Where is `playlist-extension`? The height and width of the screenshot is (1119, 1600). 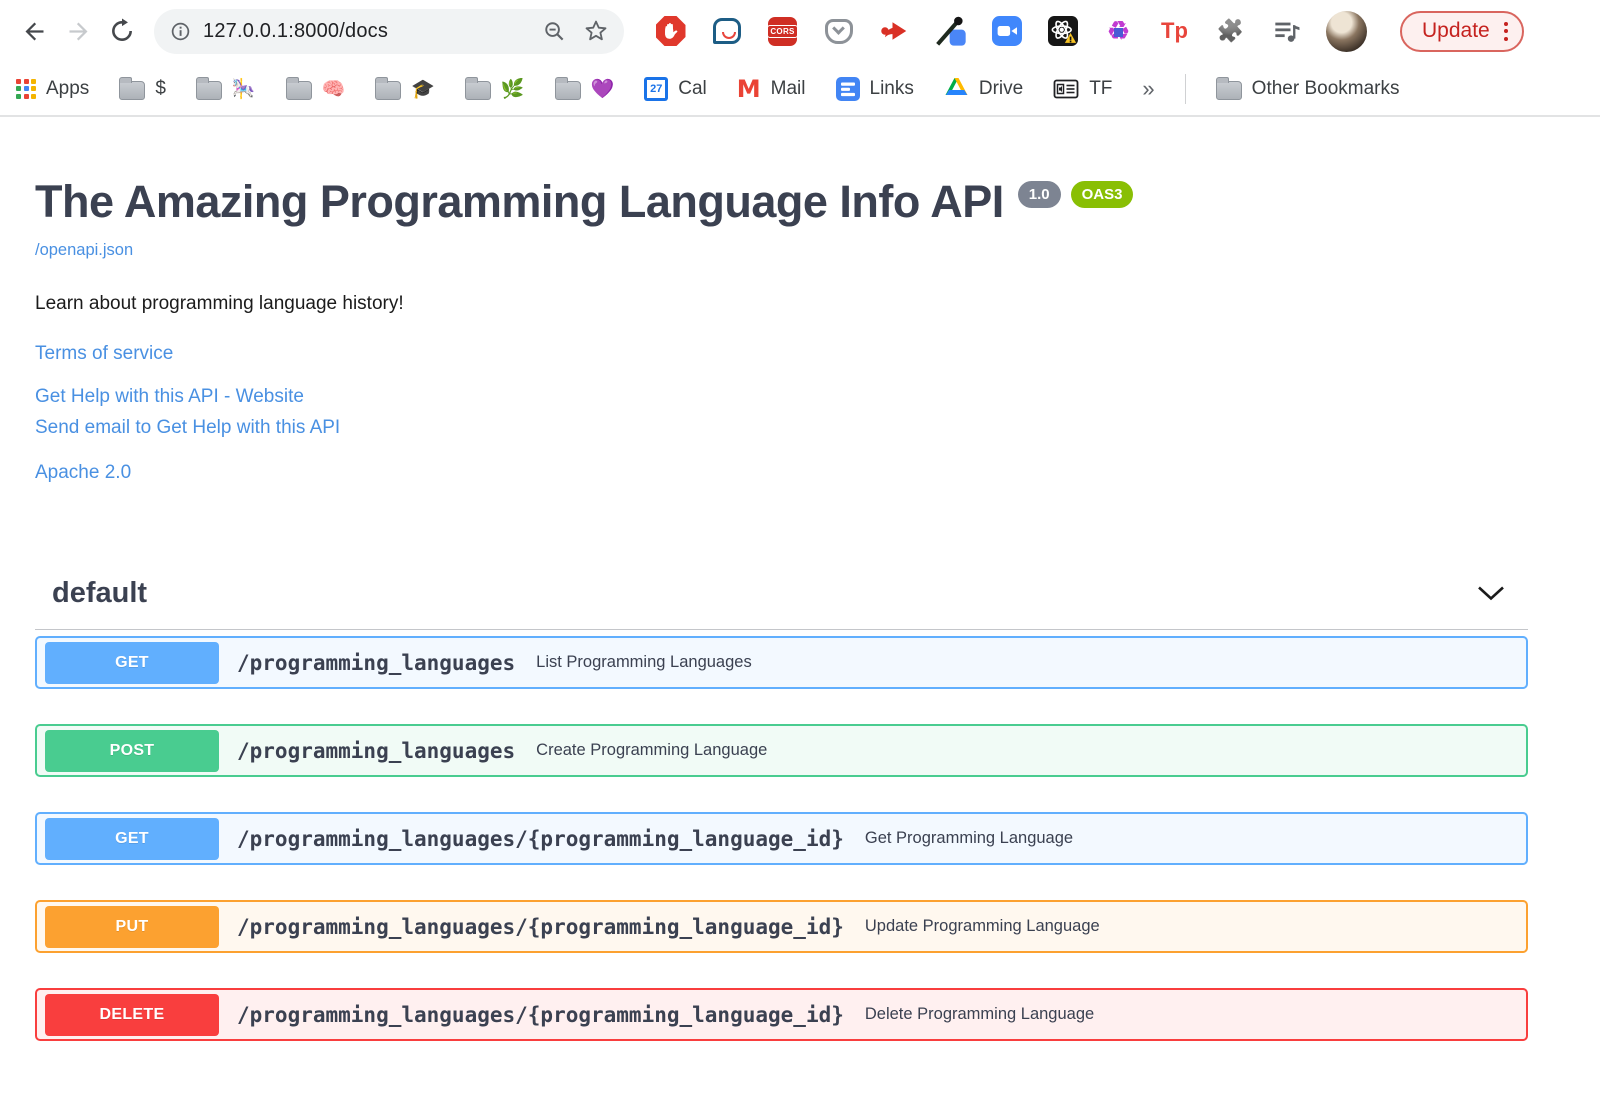
playlist-extension is located at coordinates (1286, 31).